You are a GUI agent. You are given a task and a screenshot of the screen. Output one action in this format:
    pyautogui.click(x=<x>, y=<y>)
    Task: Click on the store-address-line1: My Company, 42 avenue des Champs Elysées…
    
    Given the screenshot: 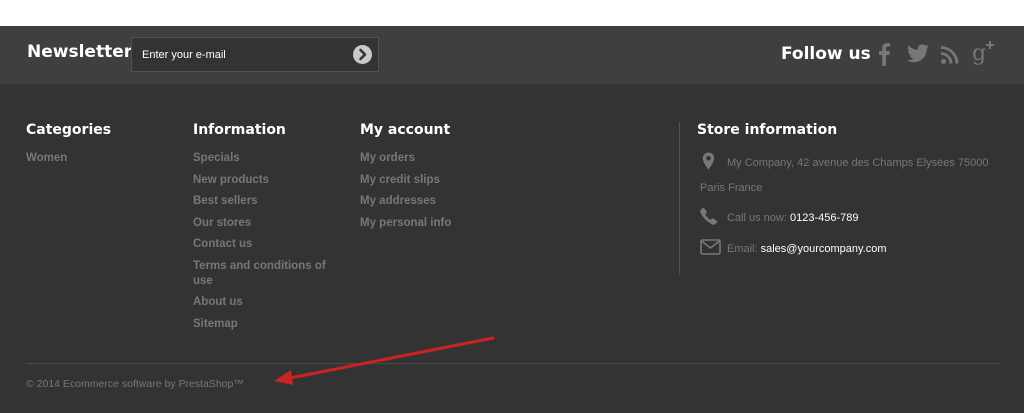 What is the action you would take?
    pyautogui.click(x=858, y=163)
    